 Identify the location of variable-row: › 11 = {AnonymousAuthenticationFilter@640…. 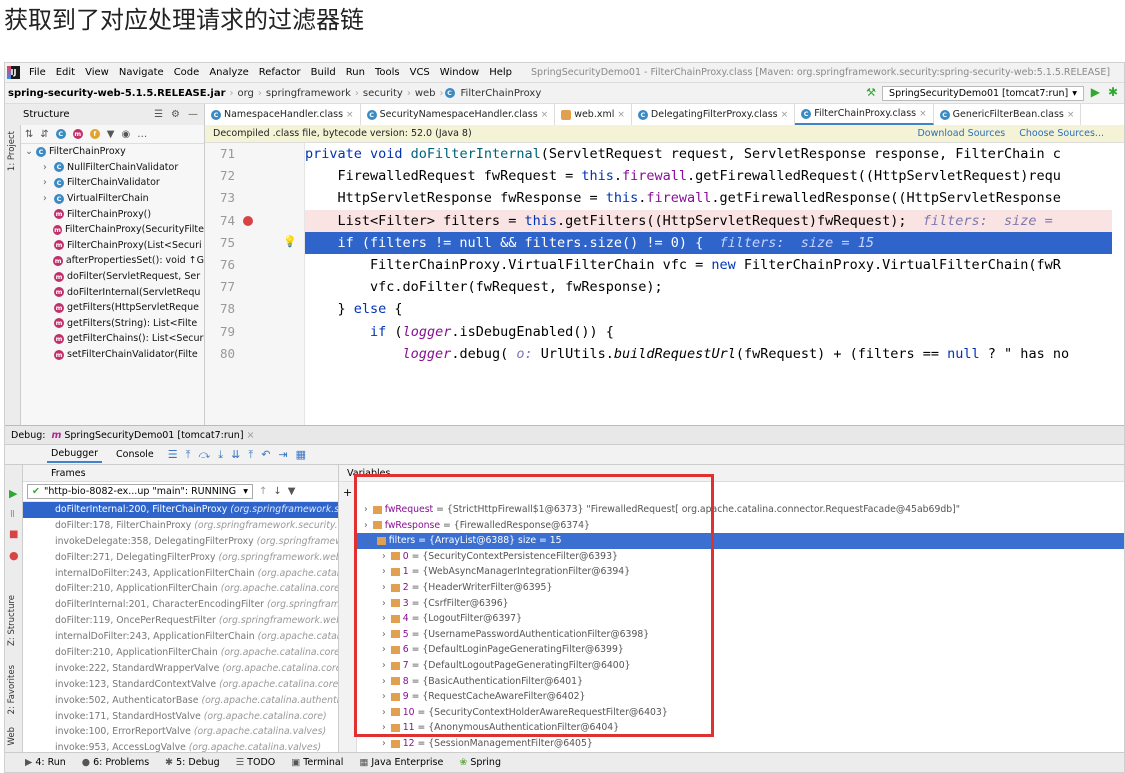
(740, 728).